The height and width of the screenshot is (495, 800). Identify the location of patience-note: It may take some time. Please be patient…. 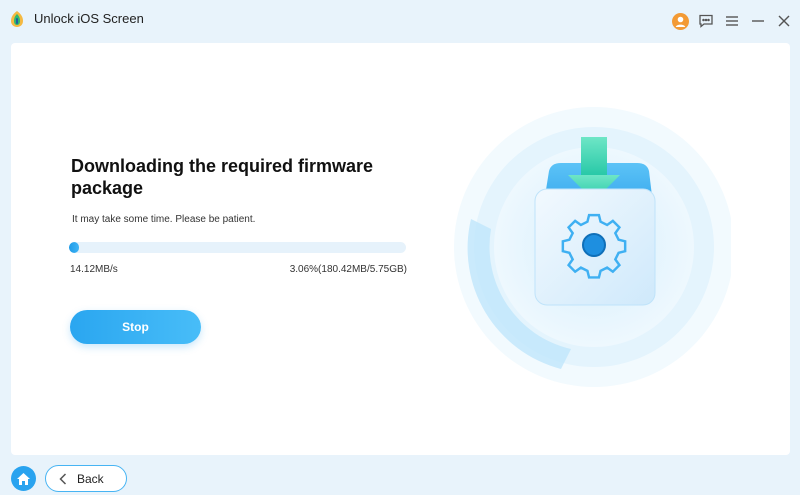
(164, 219).